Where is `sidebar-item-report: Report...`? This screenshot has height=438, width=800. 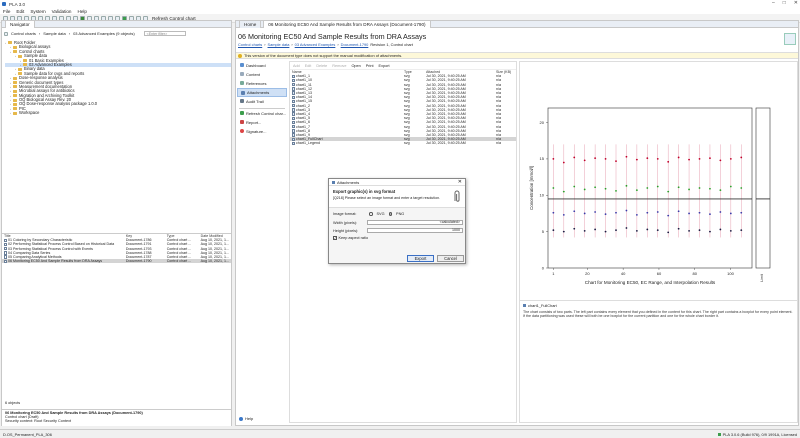
sidebar-item-report: Report... is located at coordinates (262, 122).